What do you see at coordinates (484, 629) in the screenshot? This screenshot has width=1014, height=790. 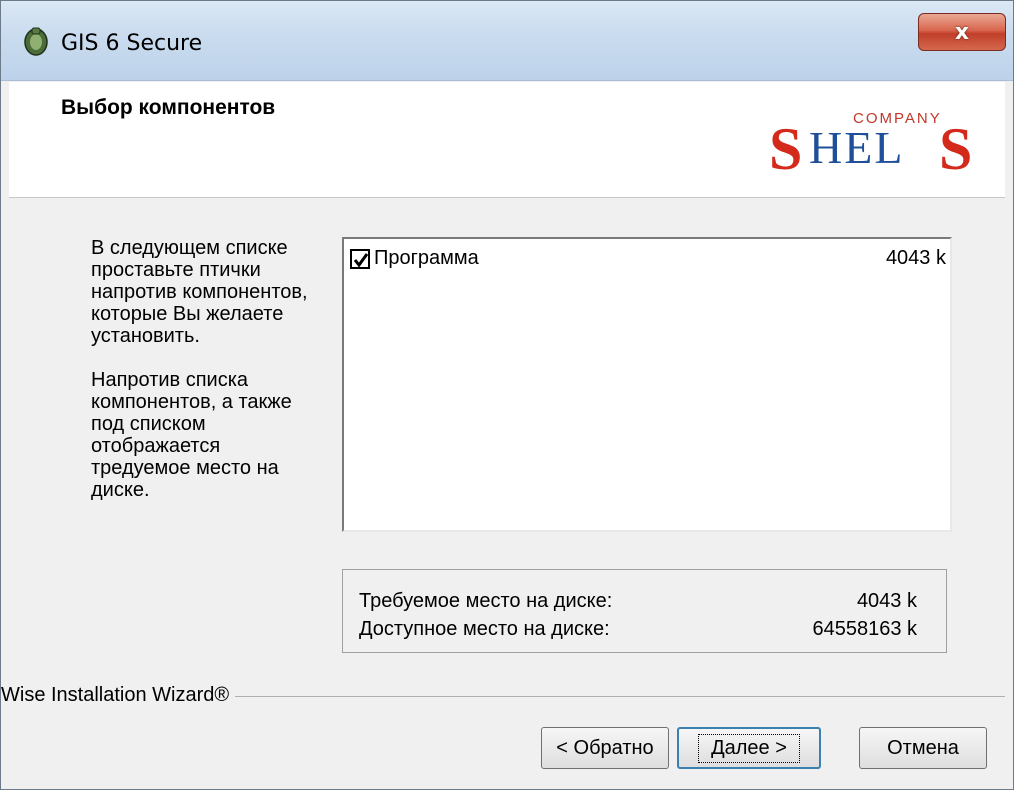 I see `available-space-label: Доступное место на диске:` at bounding box center [484, 629].